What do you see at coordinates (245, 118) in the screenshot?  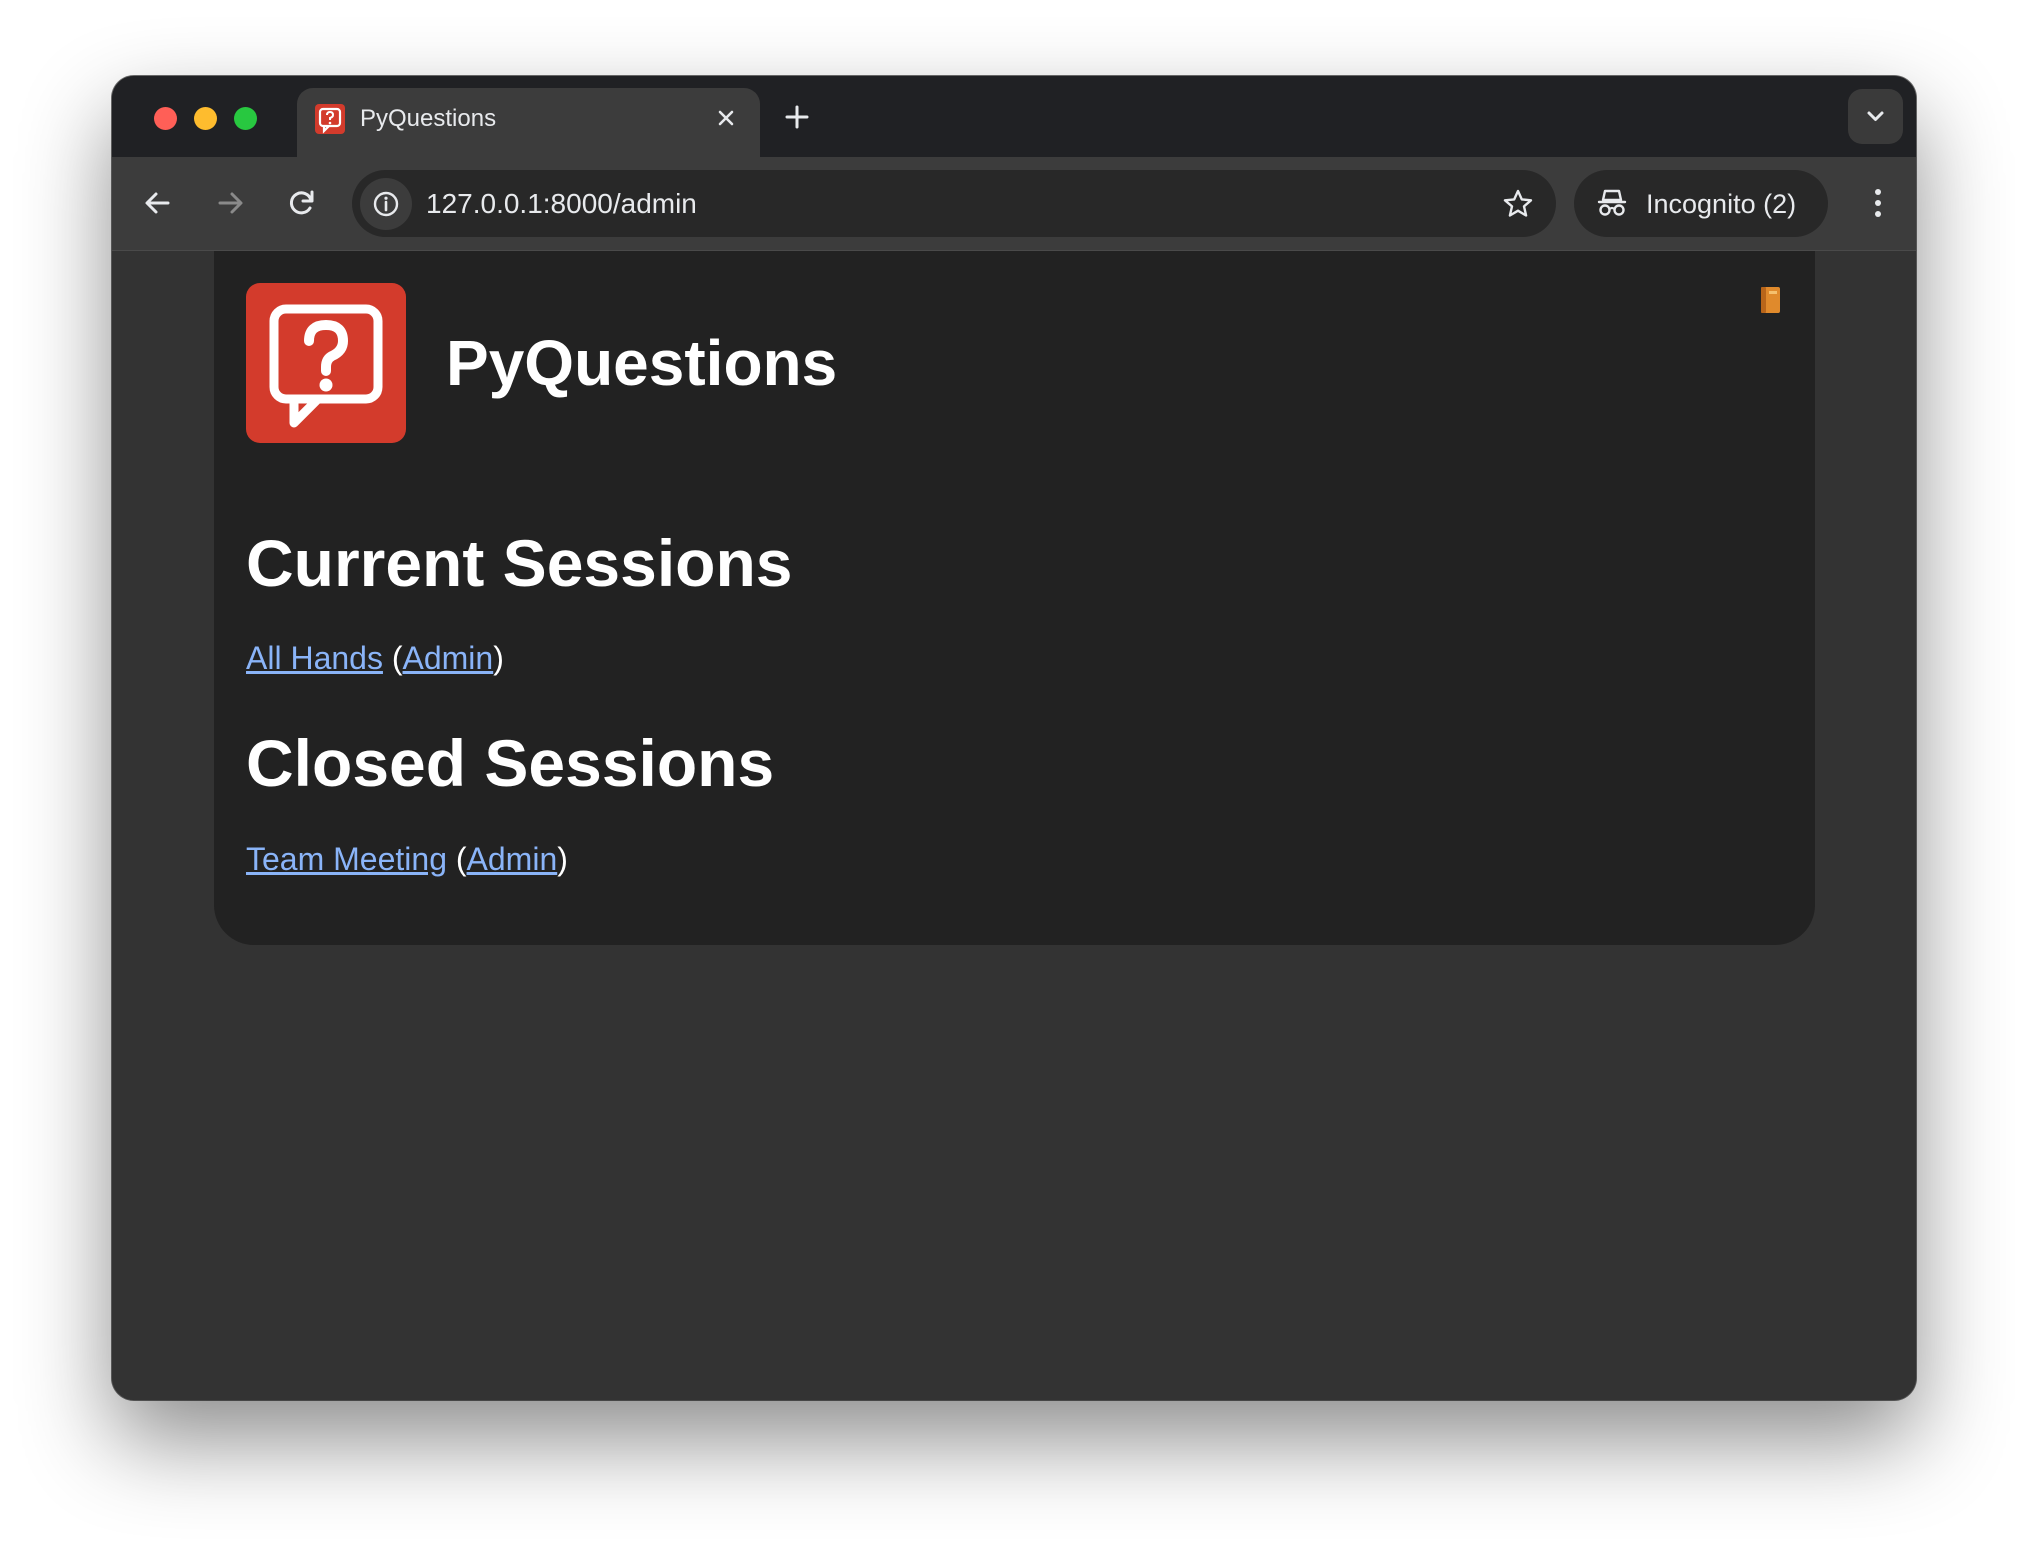 I see `window-maximize-button` at bounding box center [245, 118].